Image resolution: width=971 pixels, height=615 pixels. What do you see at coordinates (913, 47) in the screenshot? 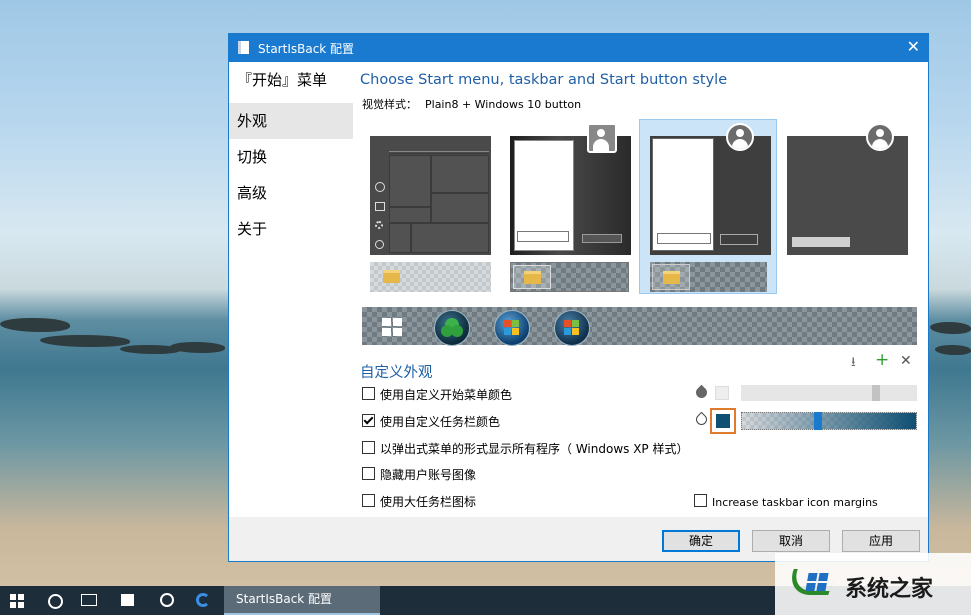
I see `close-icon: ✕` at bounding box center [913, 47].